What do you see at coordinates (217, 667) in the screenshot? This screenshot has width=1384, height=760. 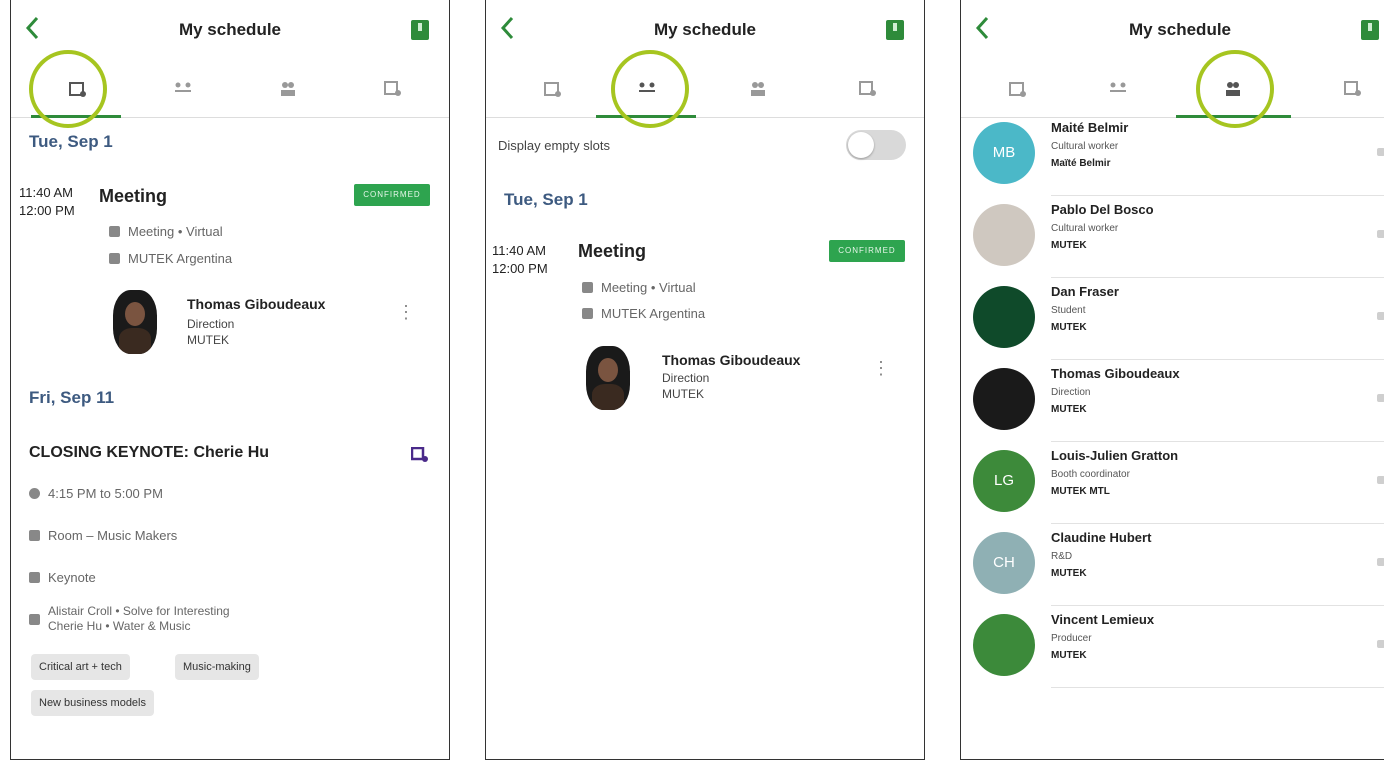 I see `tag-chip: Music-making` at bounding box center [217, 667].